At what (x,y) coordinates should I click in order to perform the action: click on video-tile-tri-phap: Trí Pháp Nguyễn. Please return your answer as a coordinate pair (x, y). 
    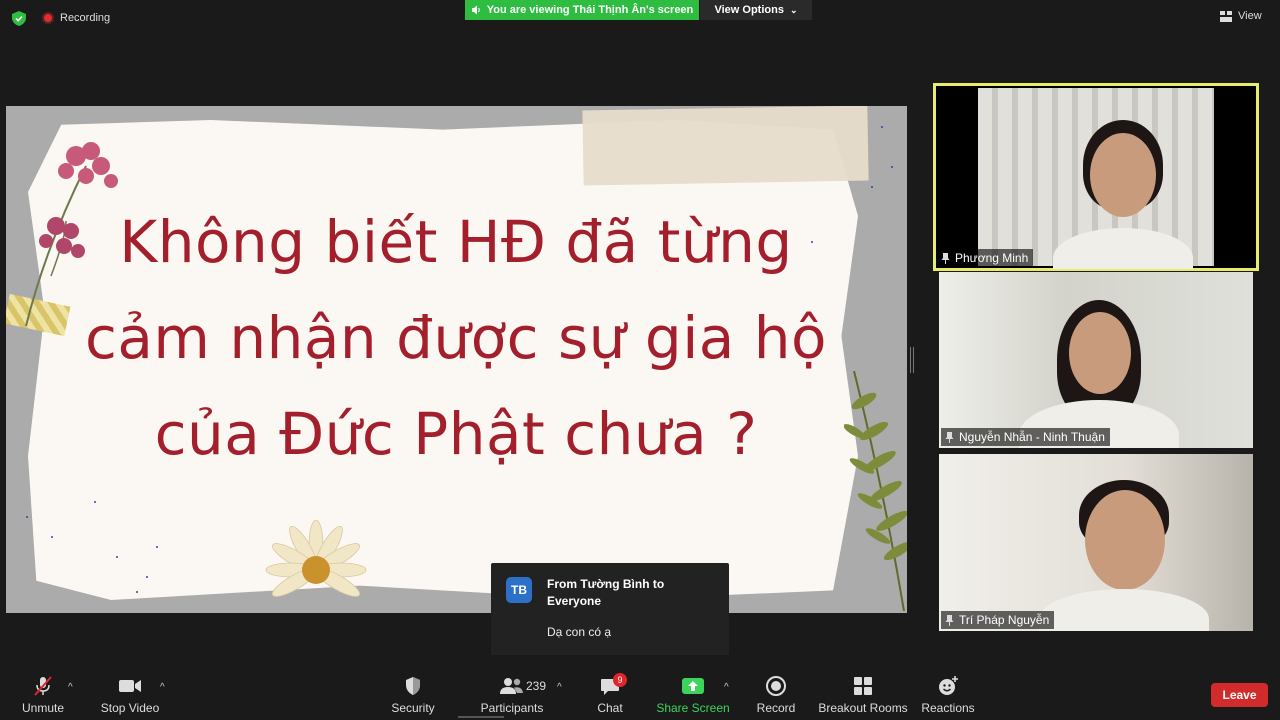
    Looking at the image, I should click on (1096, 542).